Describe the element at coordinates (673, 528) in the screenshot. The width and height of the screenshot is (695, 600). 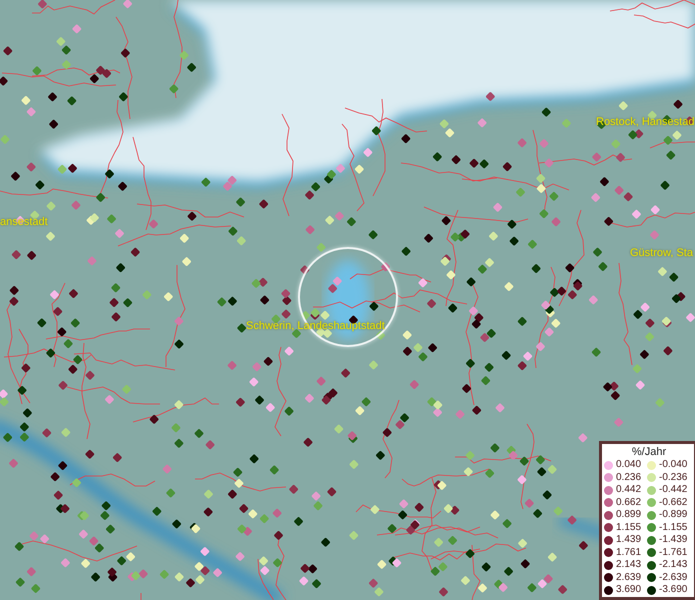
I see `legend-value: -1.155` at that location.